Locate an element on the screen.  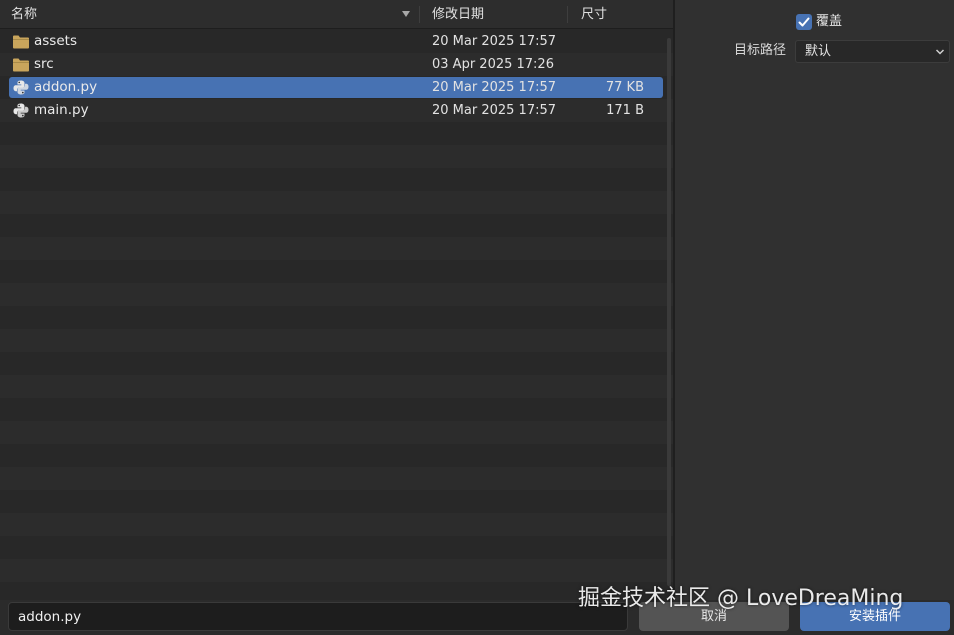
file-row: addon.py 20 Mar 2025 17:57 77 KB is located at coordinates (336, 87).